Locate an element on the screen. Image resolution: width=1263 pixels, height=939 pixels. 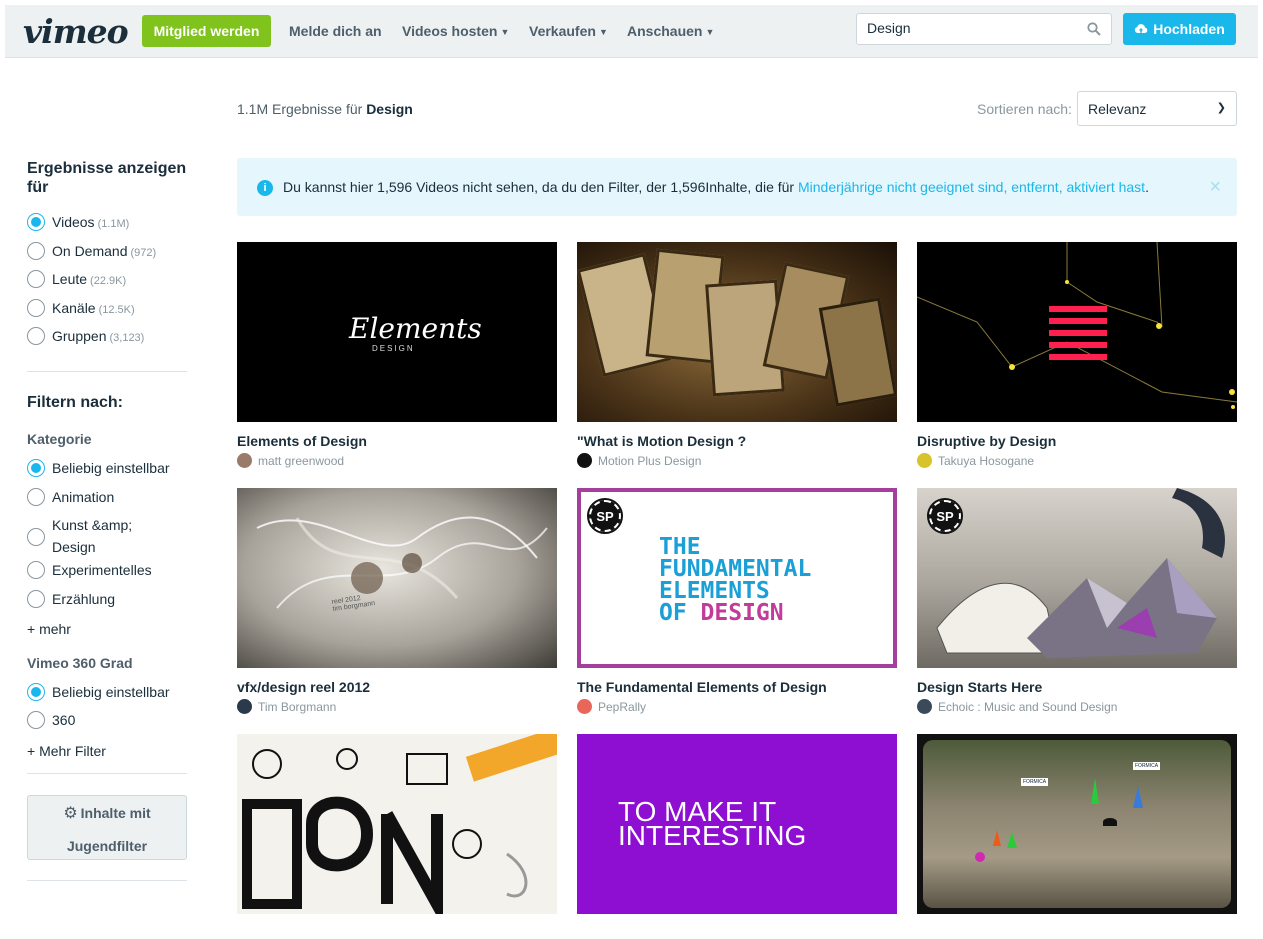
video-thumbnail: SP is located at coordinates (1077, 578).